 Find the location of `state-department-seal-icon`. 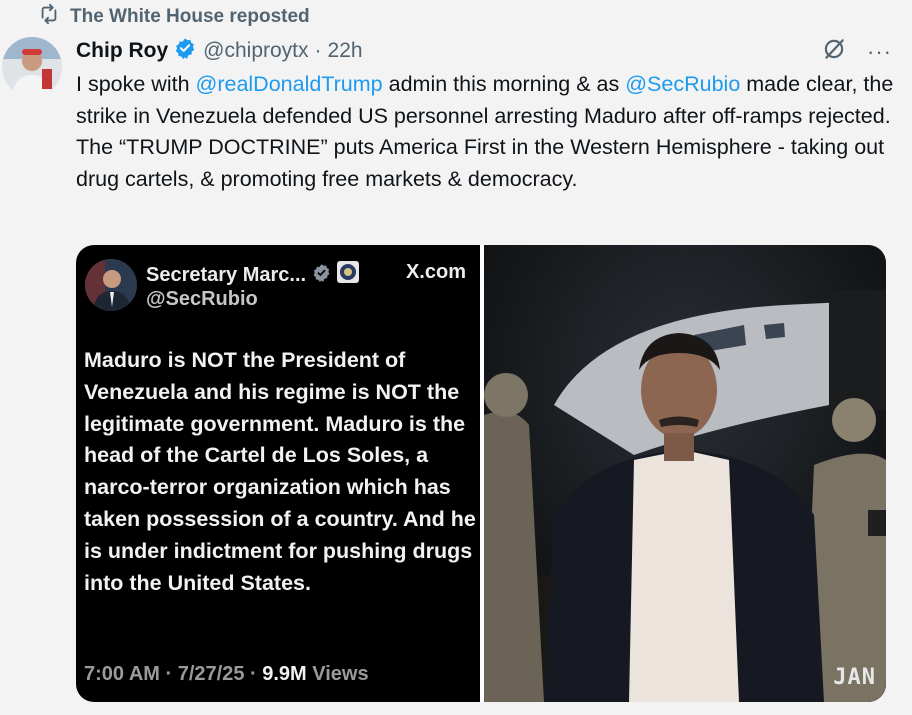

state-department-seal-icon is located at coordinates (348, 275).